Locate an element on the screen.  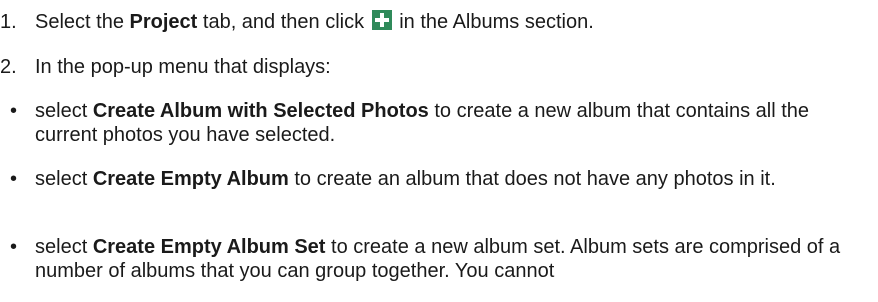
step-2-number: 2. is located at coordinates (8, 67).